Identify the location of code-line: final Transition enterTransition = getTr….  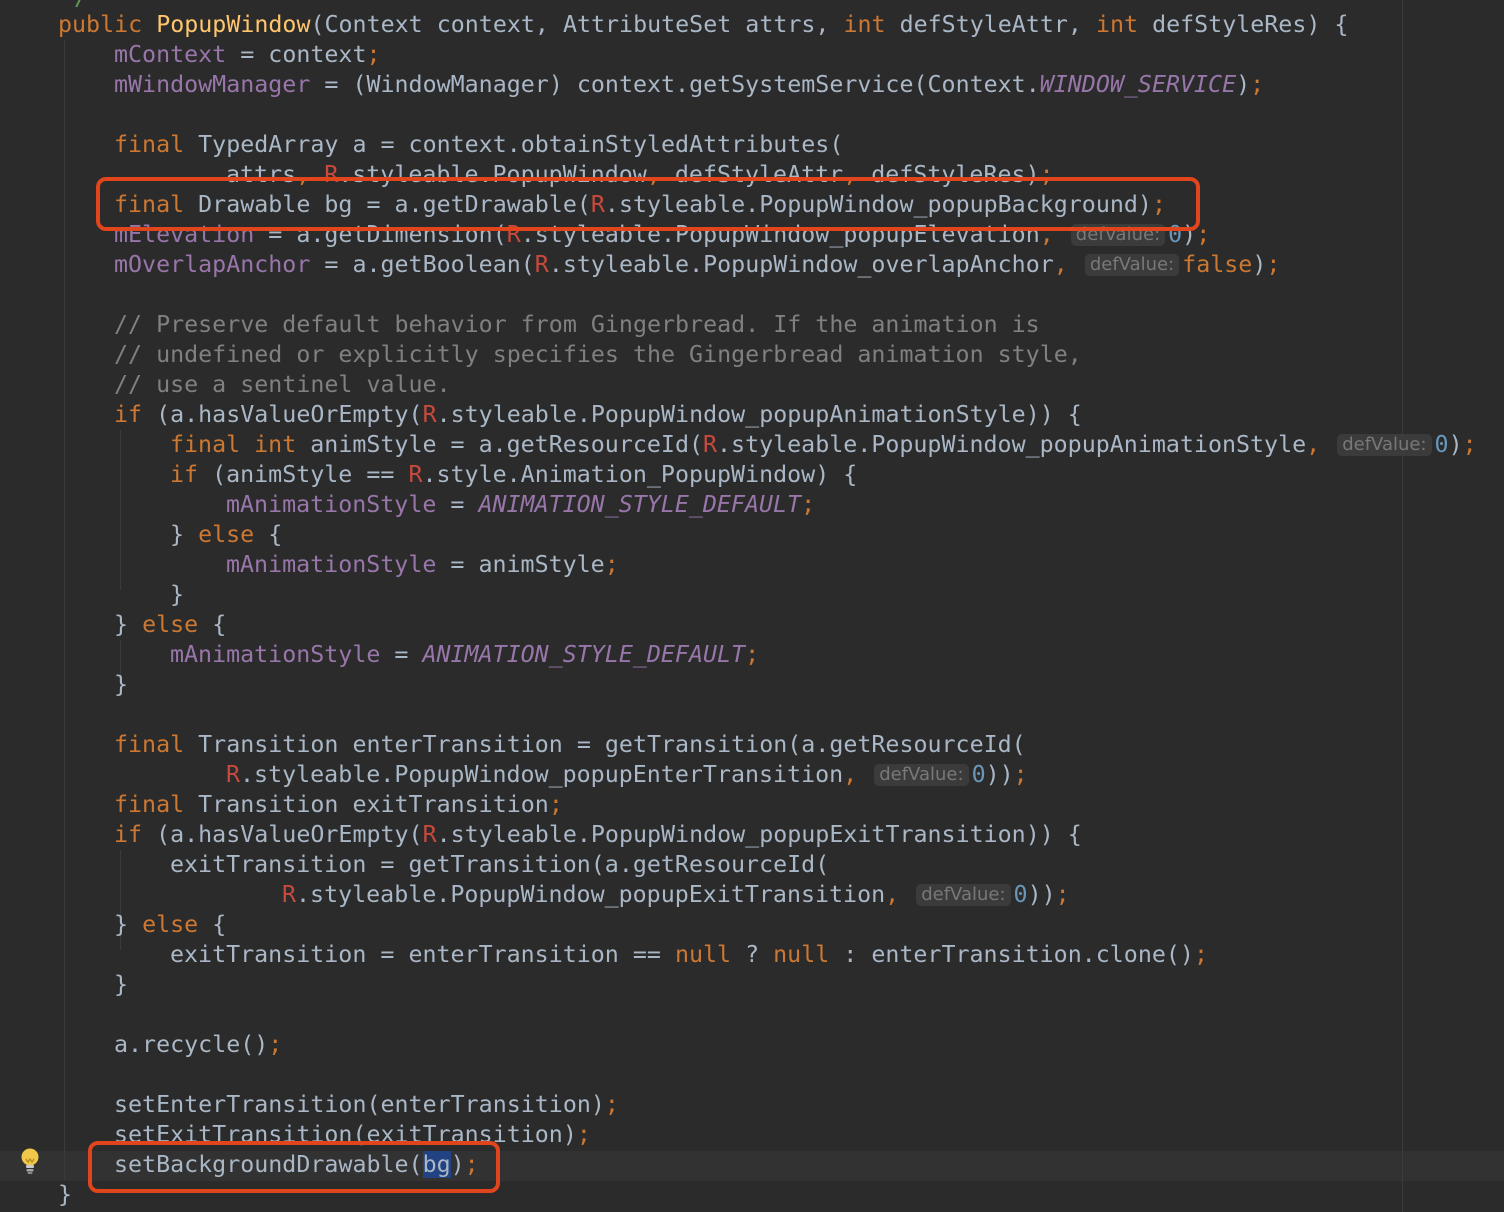
(570, 745).